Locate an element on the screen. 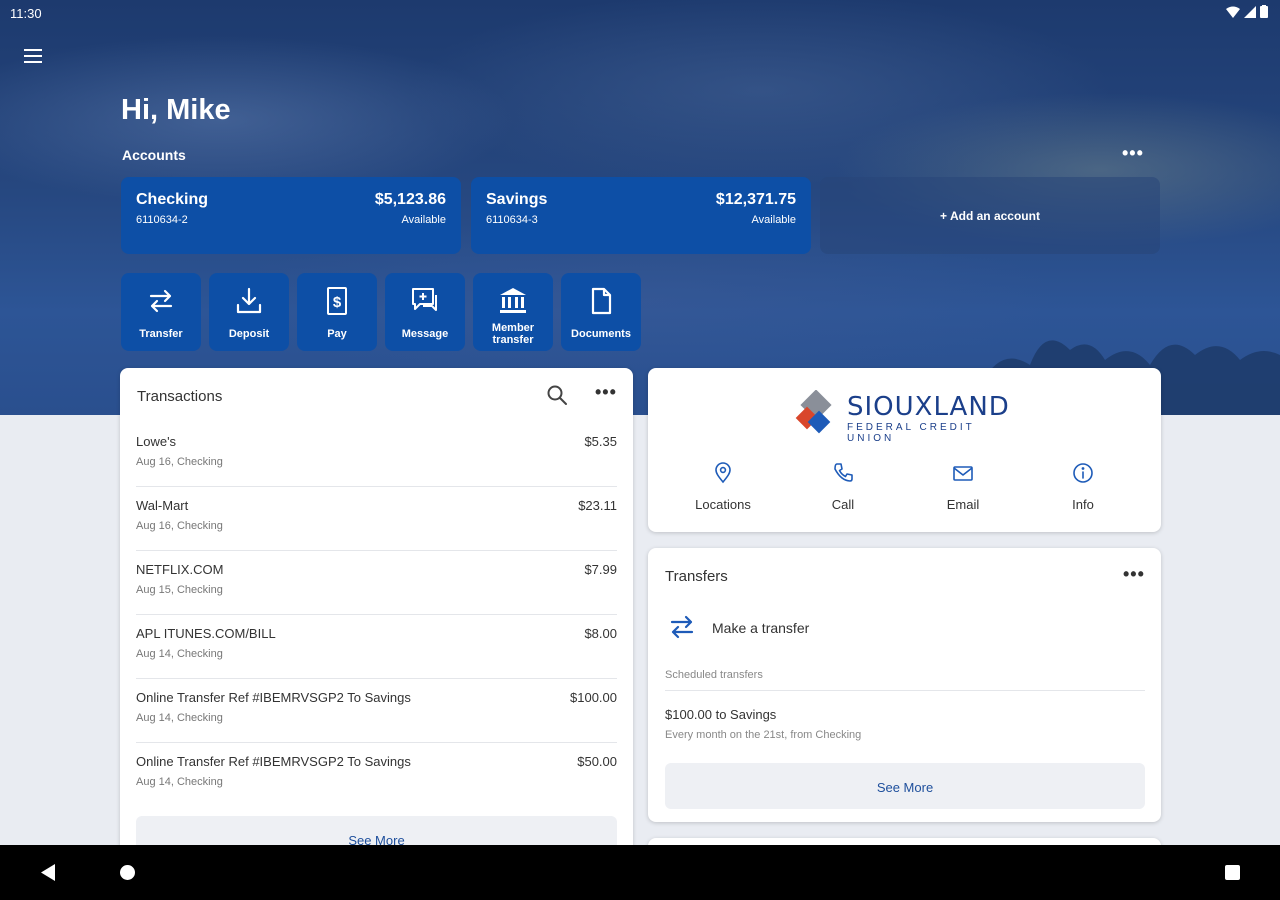 This screenshot has width=1280, height=900. action-label: Member transfer is located at coordinates (513, 334).